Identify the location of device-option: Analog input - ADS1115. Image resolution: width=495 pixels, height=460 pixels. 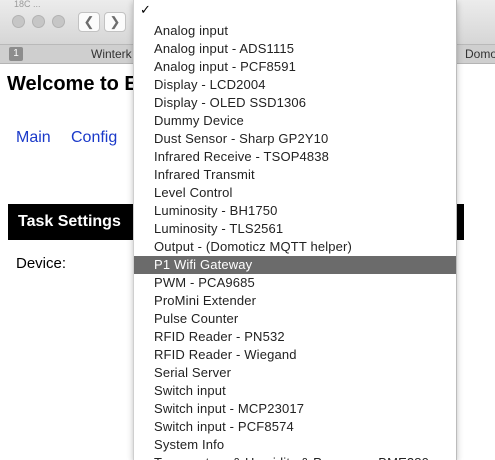
(295, 49).